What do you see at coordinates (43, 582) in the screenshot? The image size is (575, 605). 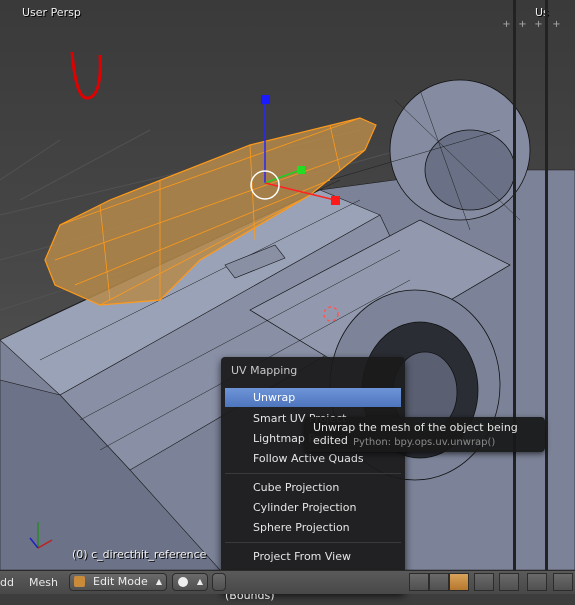 I see `mesh-menu: Mesh` at bounding box center [43, 582].